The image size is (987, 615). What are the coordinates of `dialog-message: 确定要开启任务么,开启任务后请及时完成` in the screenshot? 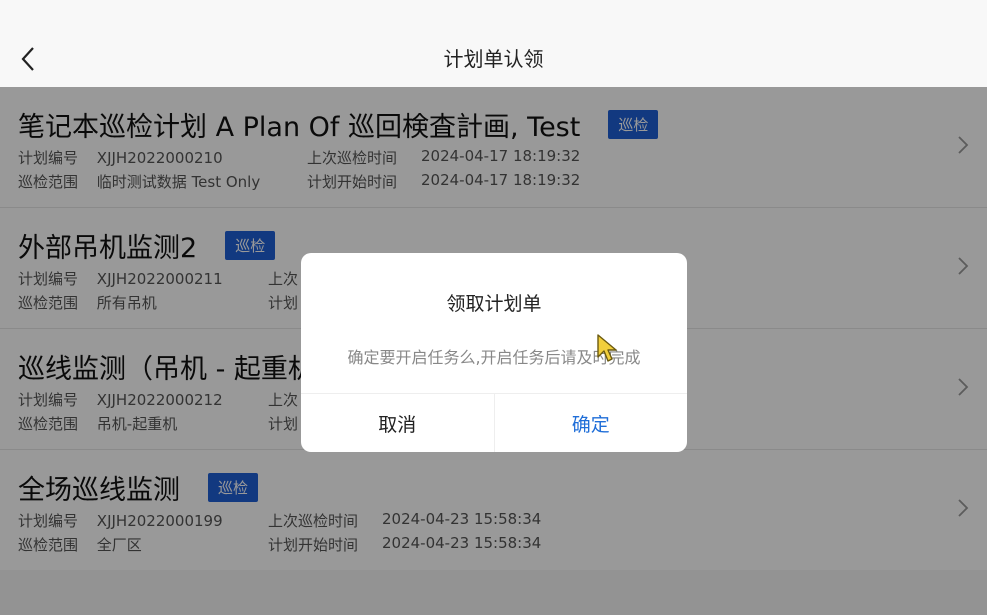 It's located at (494, 357).